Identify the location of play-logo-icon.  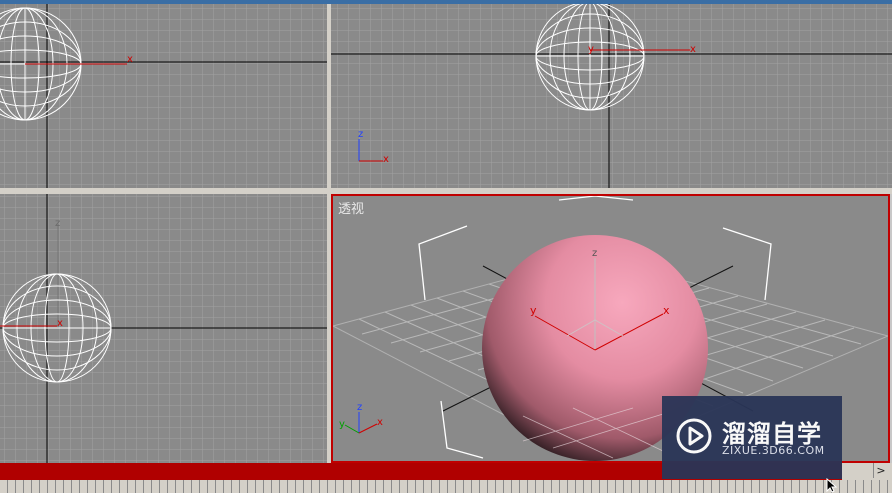
(694, 436).